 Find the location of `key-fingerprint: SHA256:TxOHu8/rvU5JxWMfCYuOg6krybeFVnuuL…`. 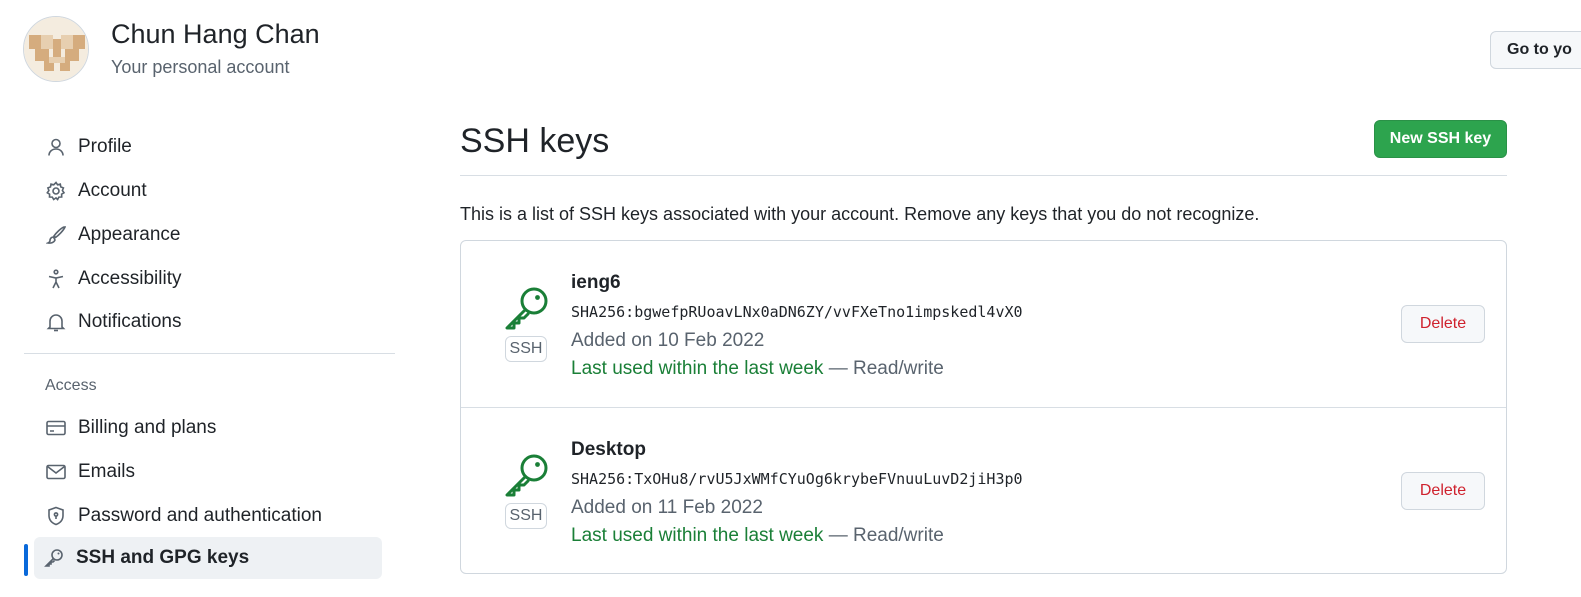

key-fingerprint: SHA256:TxOHu8/rvU5JxWMfCYuOg6krybeFVnuuL… is located at coordinates (797, 479).